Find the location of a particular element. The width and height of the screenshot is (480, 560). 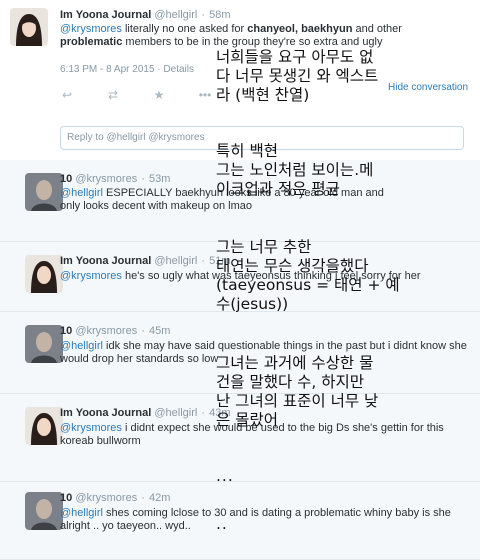

tweet-time: 58m is located at coordinates (219, 15).